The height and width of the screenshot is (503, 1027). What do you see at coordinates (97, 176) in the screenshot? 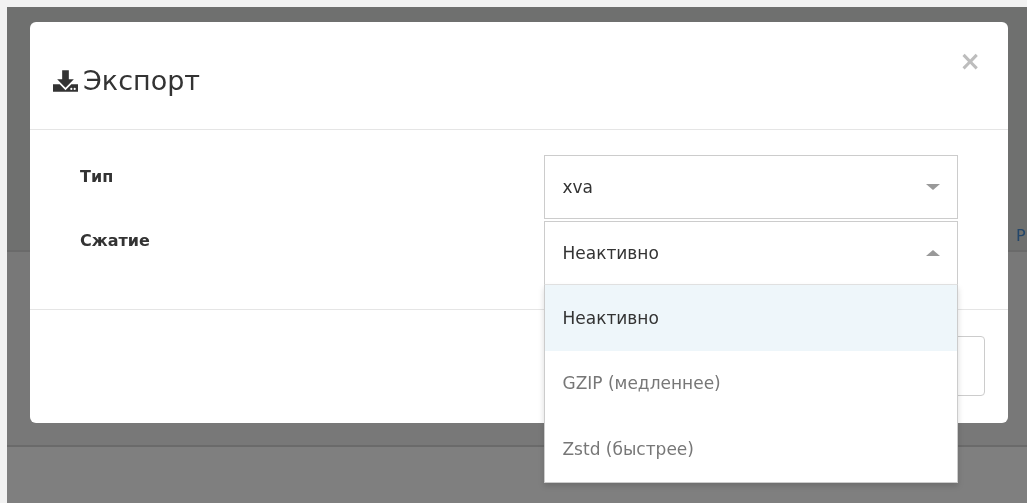
I see `field-label: Тип` at bounding box center [97, 176].